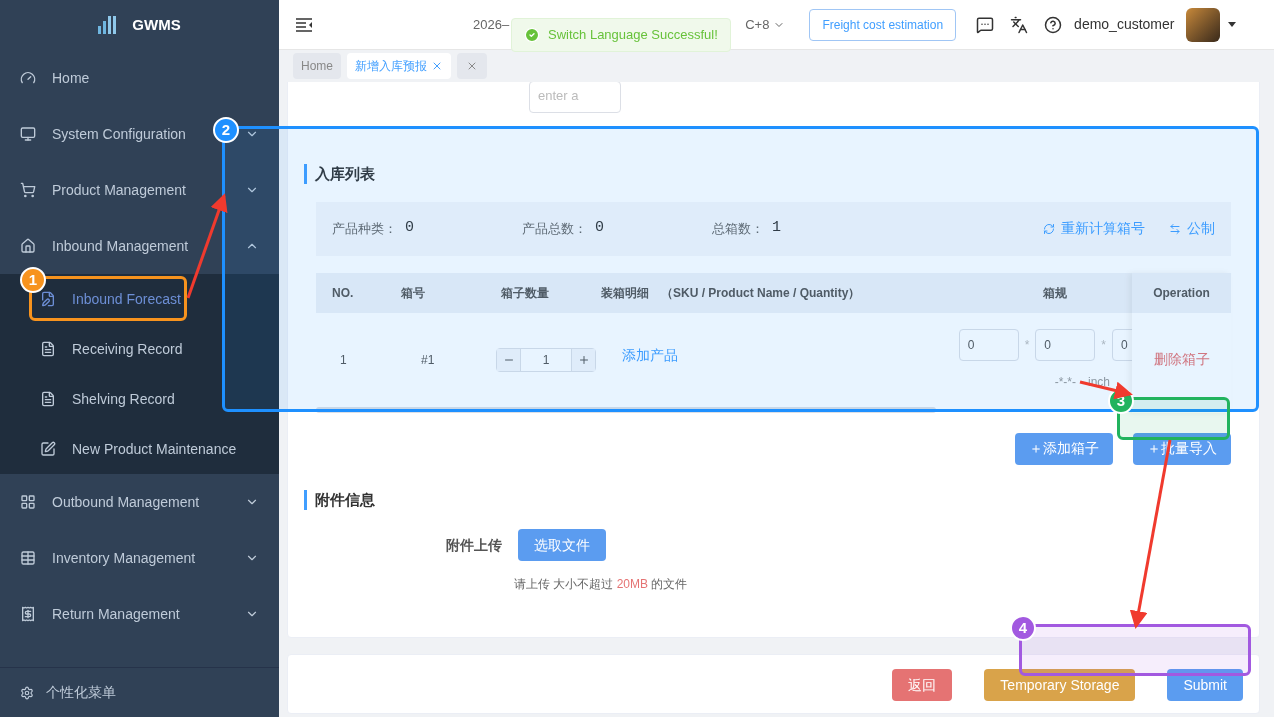 This screenshot has height=717, width=1274. I want to click on section-title: 附件信息, so click(345, 499).